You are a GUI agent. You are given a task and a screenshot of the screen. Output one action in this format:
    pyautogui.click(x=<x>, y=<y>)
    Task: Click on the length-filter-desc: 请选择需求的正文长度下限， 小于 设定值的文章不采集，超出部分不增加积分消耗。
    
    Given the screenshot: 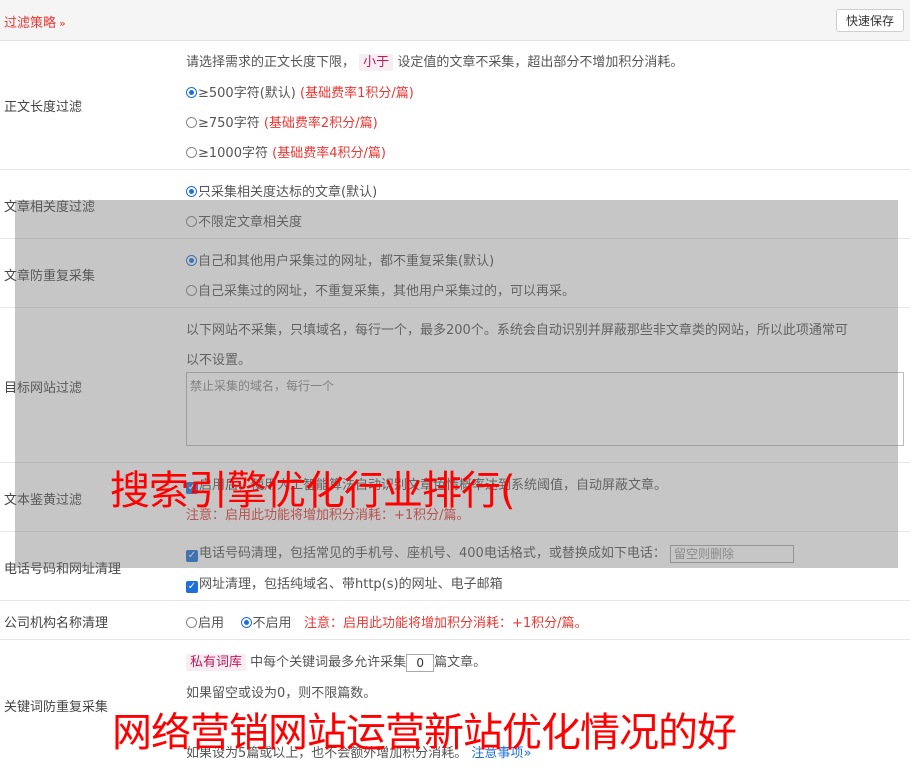 What is the action you would take?
    pyautogui.click(x=435, y=61)
    